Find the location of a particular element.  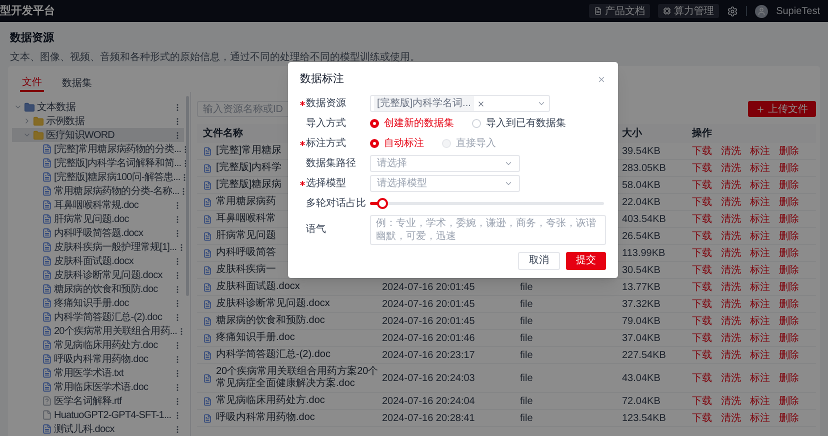

file-name: 皮肤科疾病一 is located at coordinates (246, 270).